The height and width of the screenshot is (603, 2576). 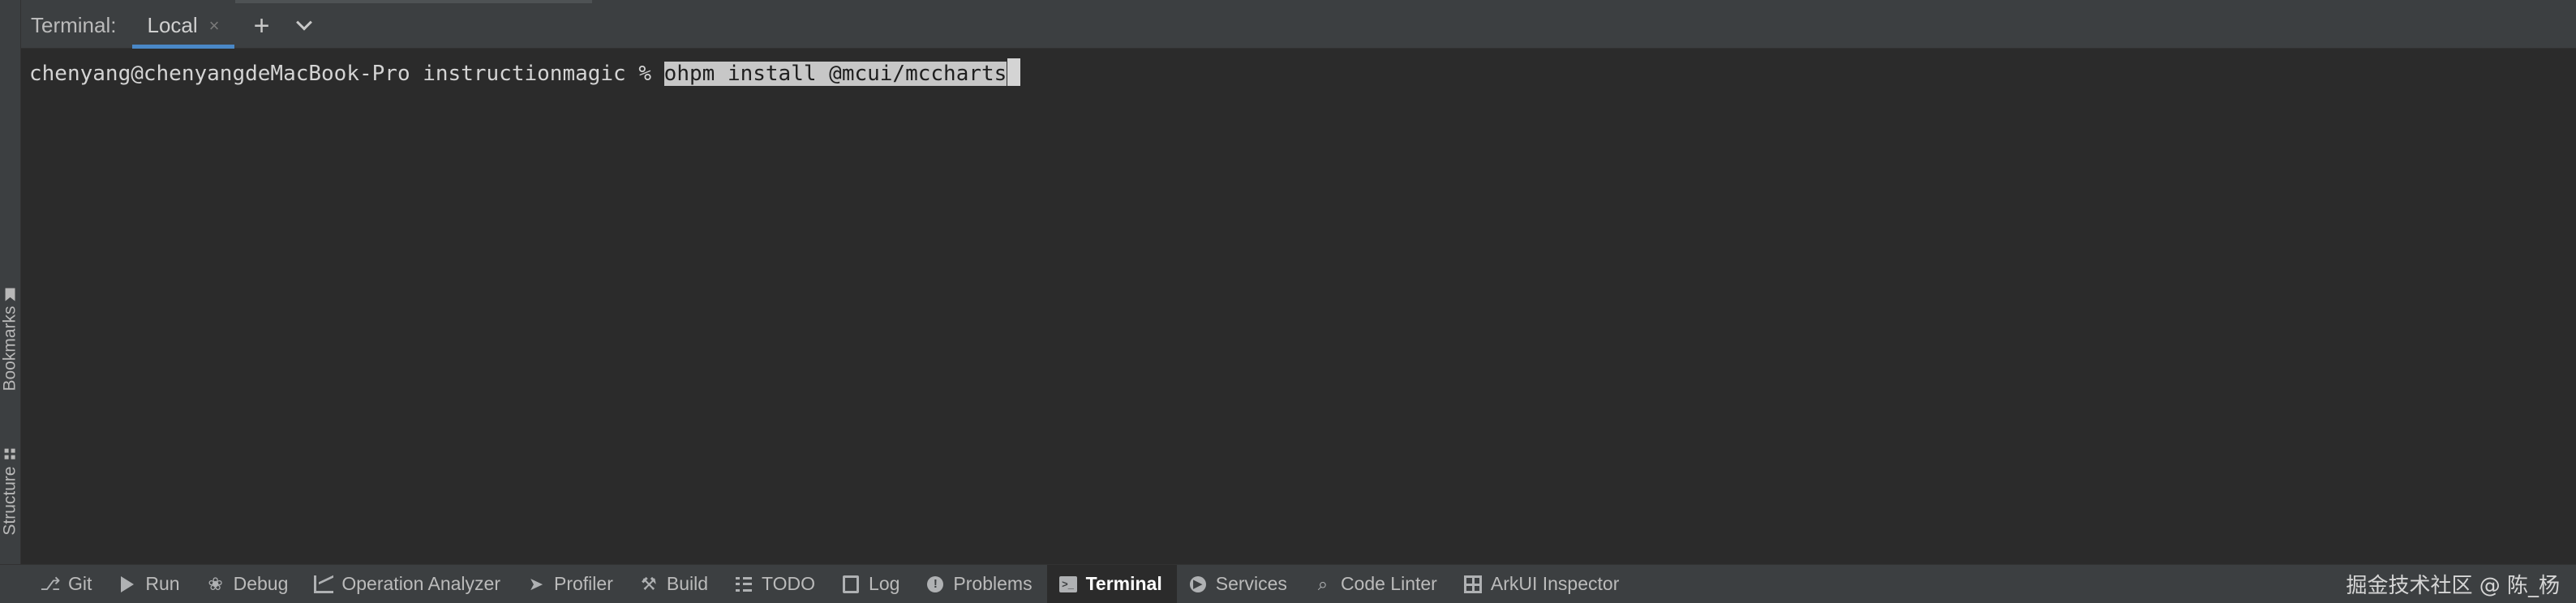 I want to click on tool-tab-label: Terminal, so click(x=1123, y=583).